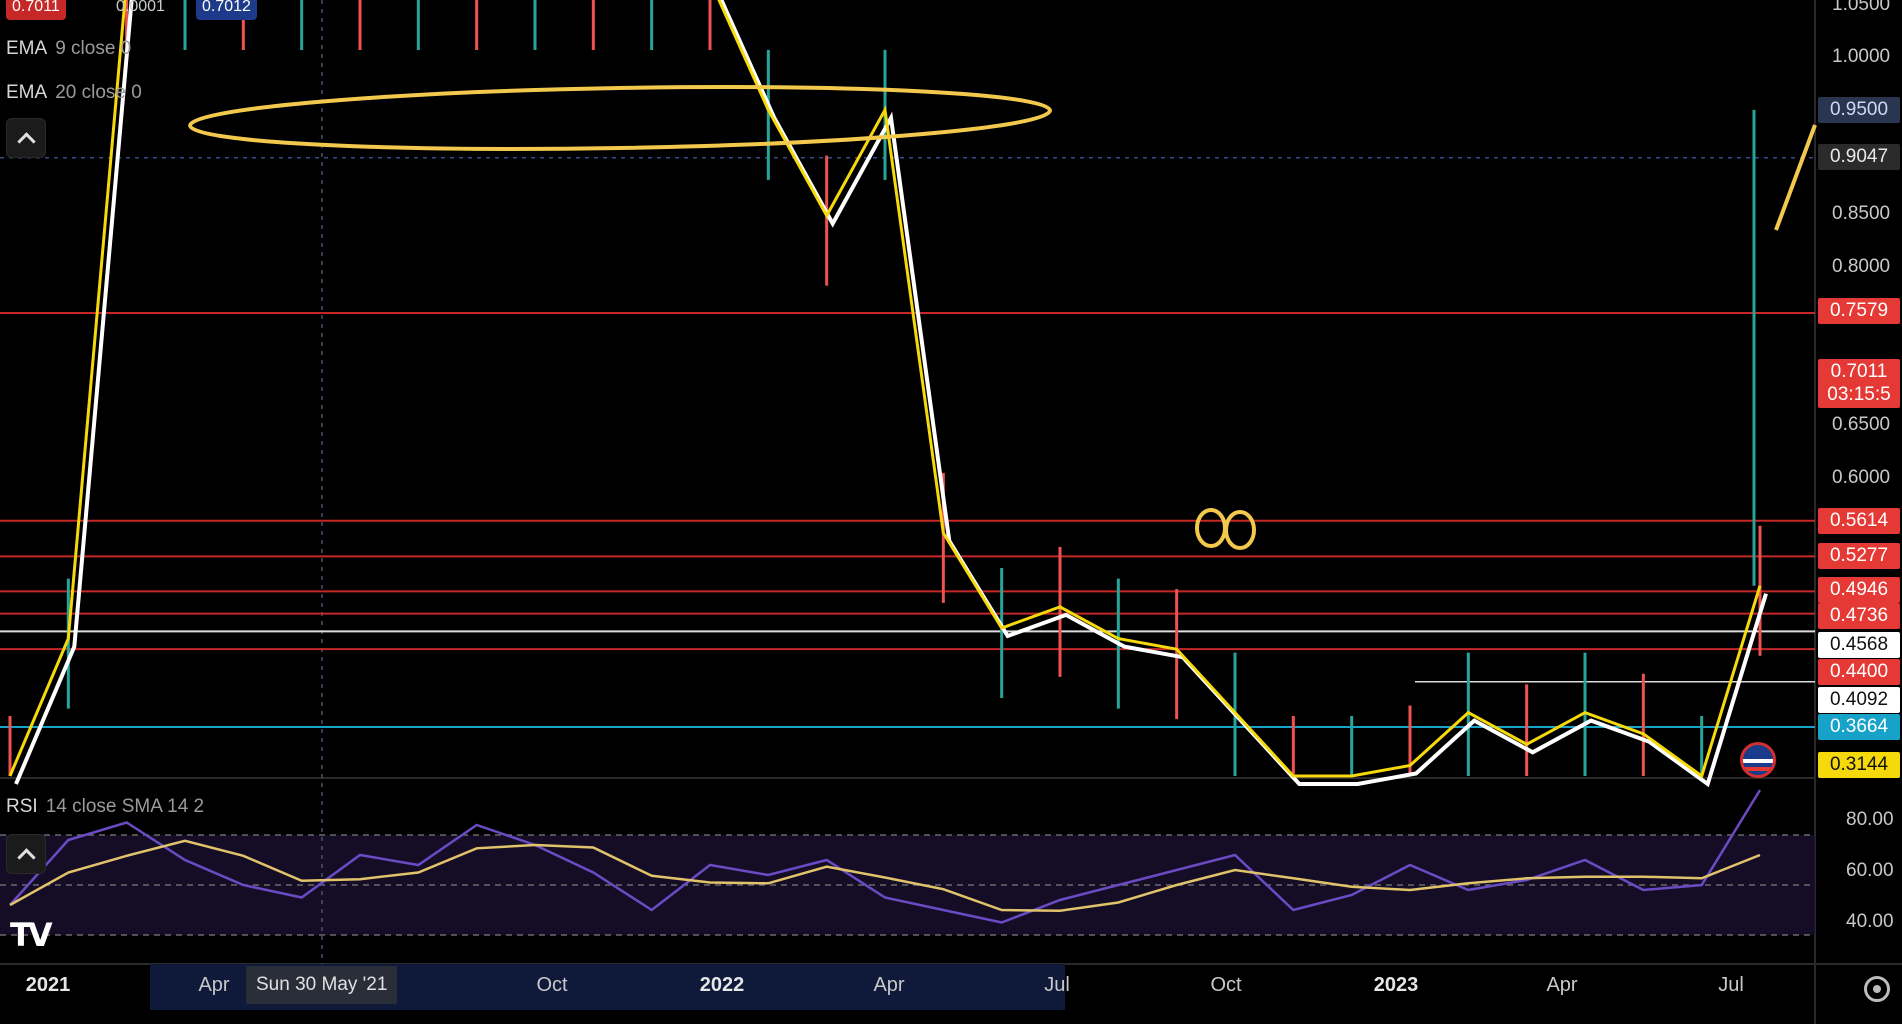 Image resolution: width=1902 pixels, height=1024 pixels. What do you see at coordinates (1861, 56) in the screenshot?
I see `price-tick: 1.0000` at bounding box center [1861, 56].